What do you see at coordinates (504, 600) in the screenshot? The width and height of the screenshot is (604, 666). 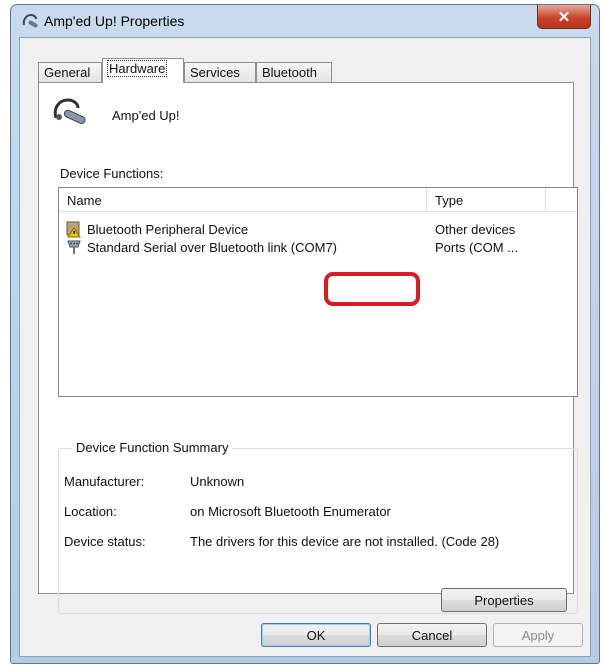 I see `properties-button: Properties` at bounding box center [504, 600].